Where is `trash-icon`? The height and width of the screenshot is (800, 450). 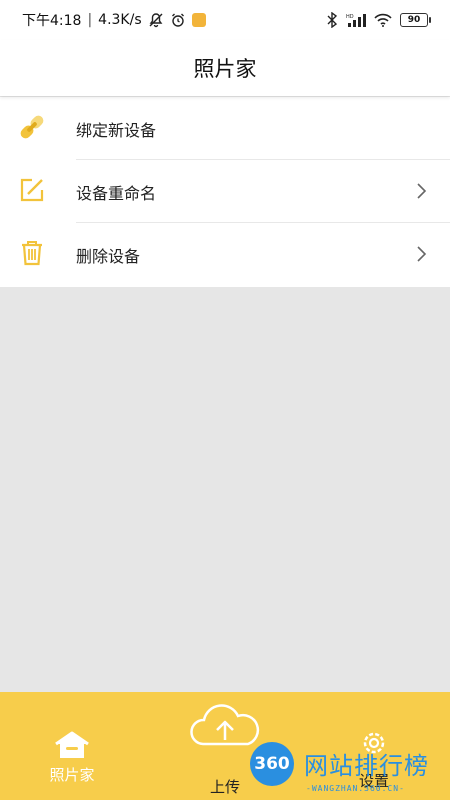 trash-icon is located at coordinates (32, 253).